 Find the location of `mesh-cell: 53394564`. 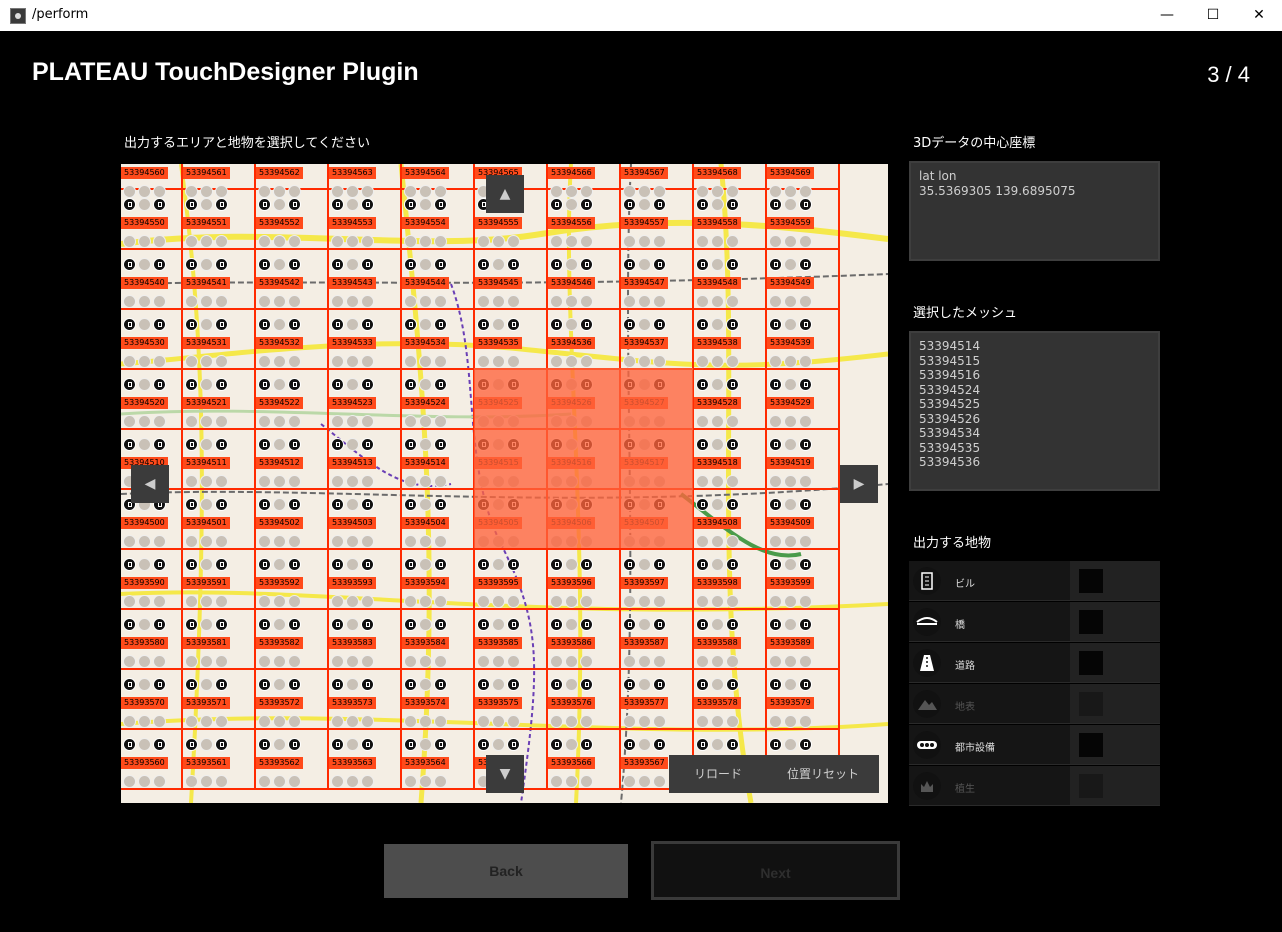

mesh-cell: 53394564 is located at coordinates (438, 181).